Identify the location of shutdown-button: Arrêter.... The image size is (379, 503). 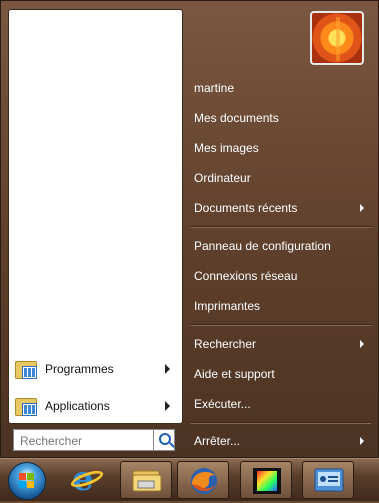
(284, 441).